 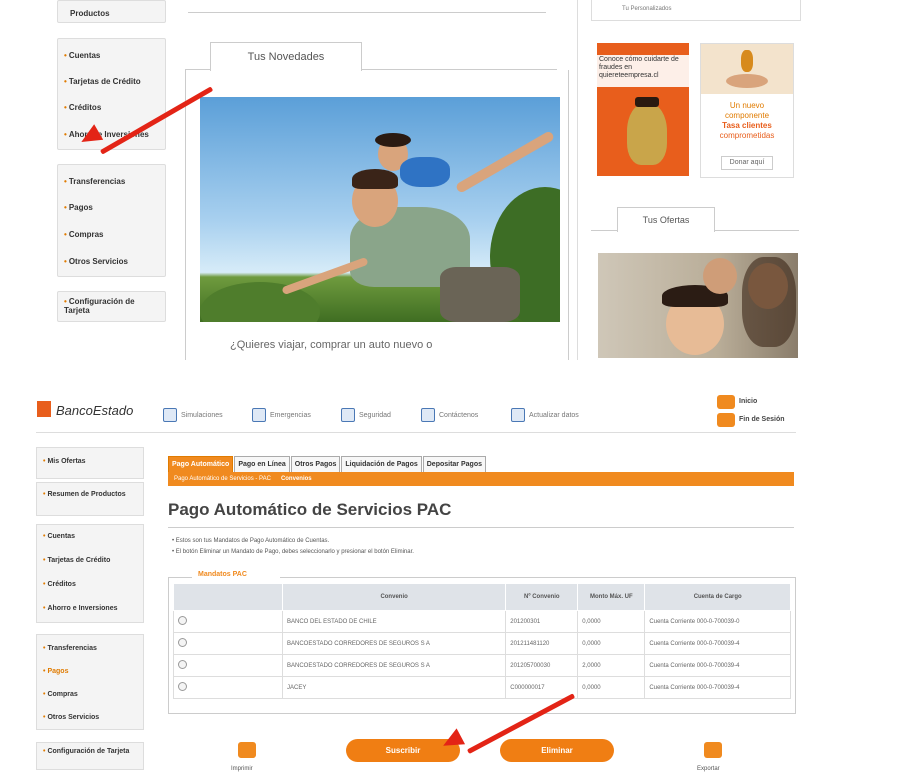 What do you see at coordinates (331, 345) in the screenshot?
I see `promo-caption: ¿Quieres viajar, comprar un auto nuevo o` at bounding box center [331, 345].